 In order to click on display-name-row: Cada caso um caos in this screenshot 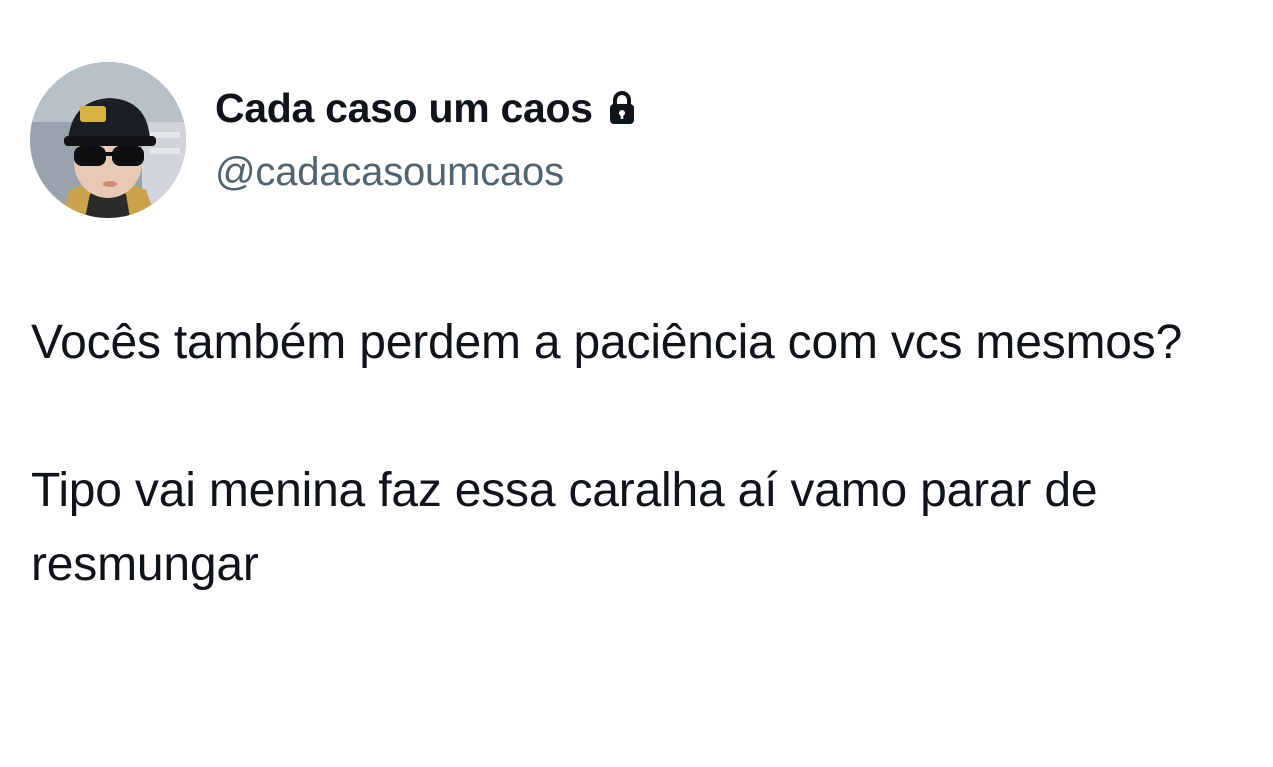, I will do `click(426, 108)`.